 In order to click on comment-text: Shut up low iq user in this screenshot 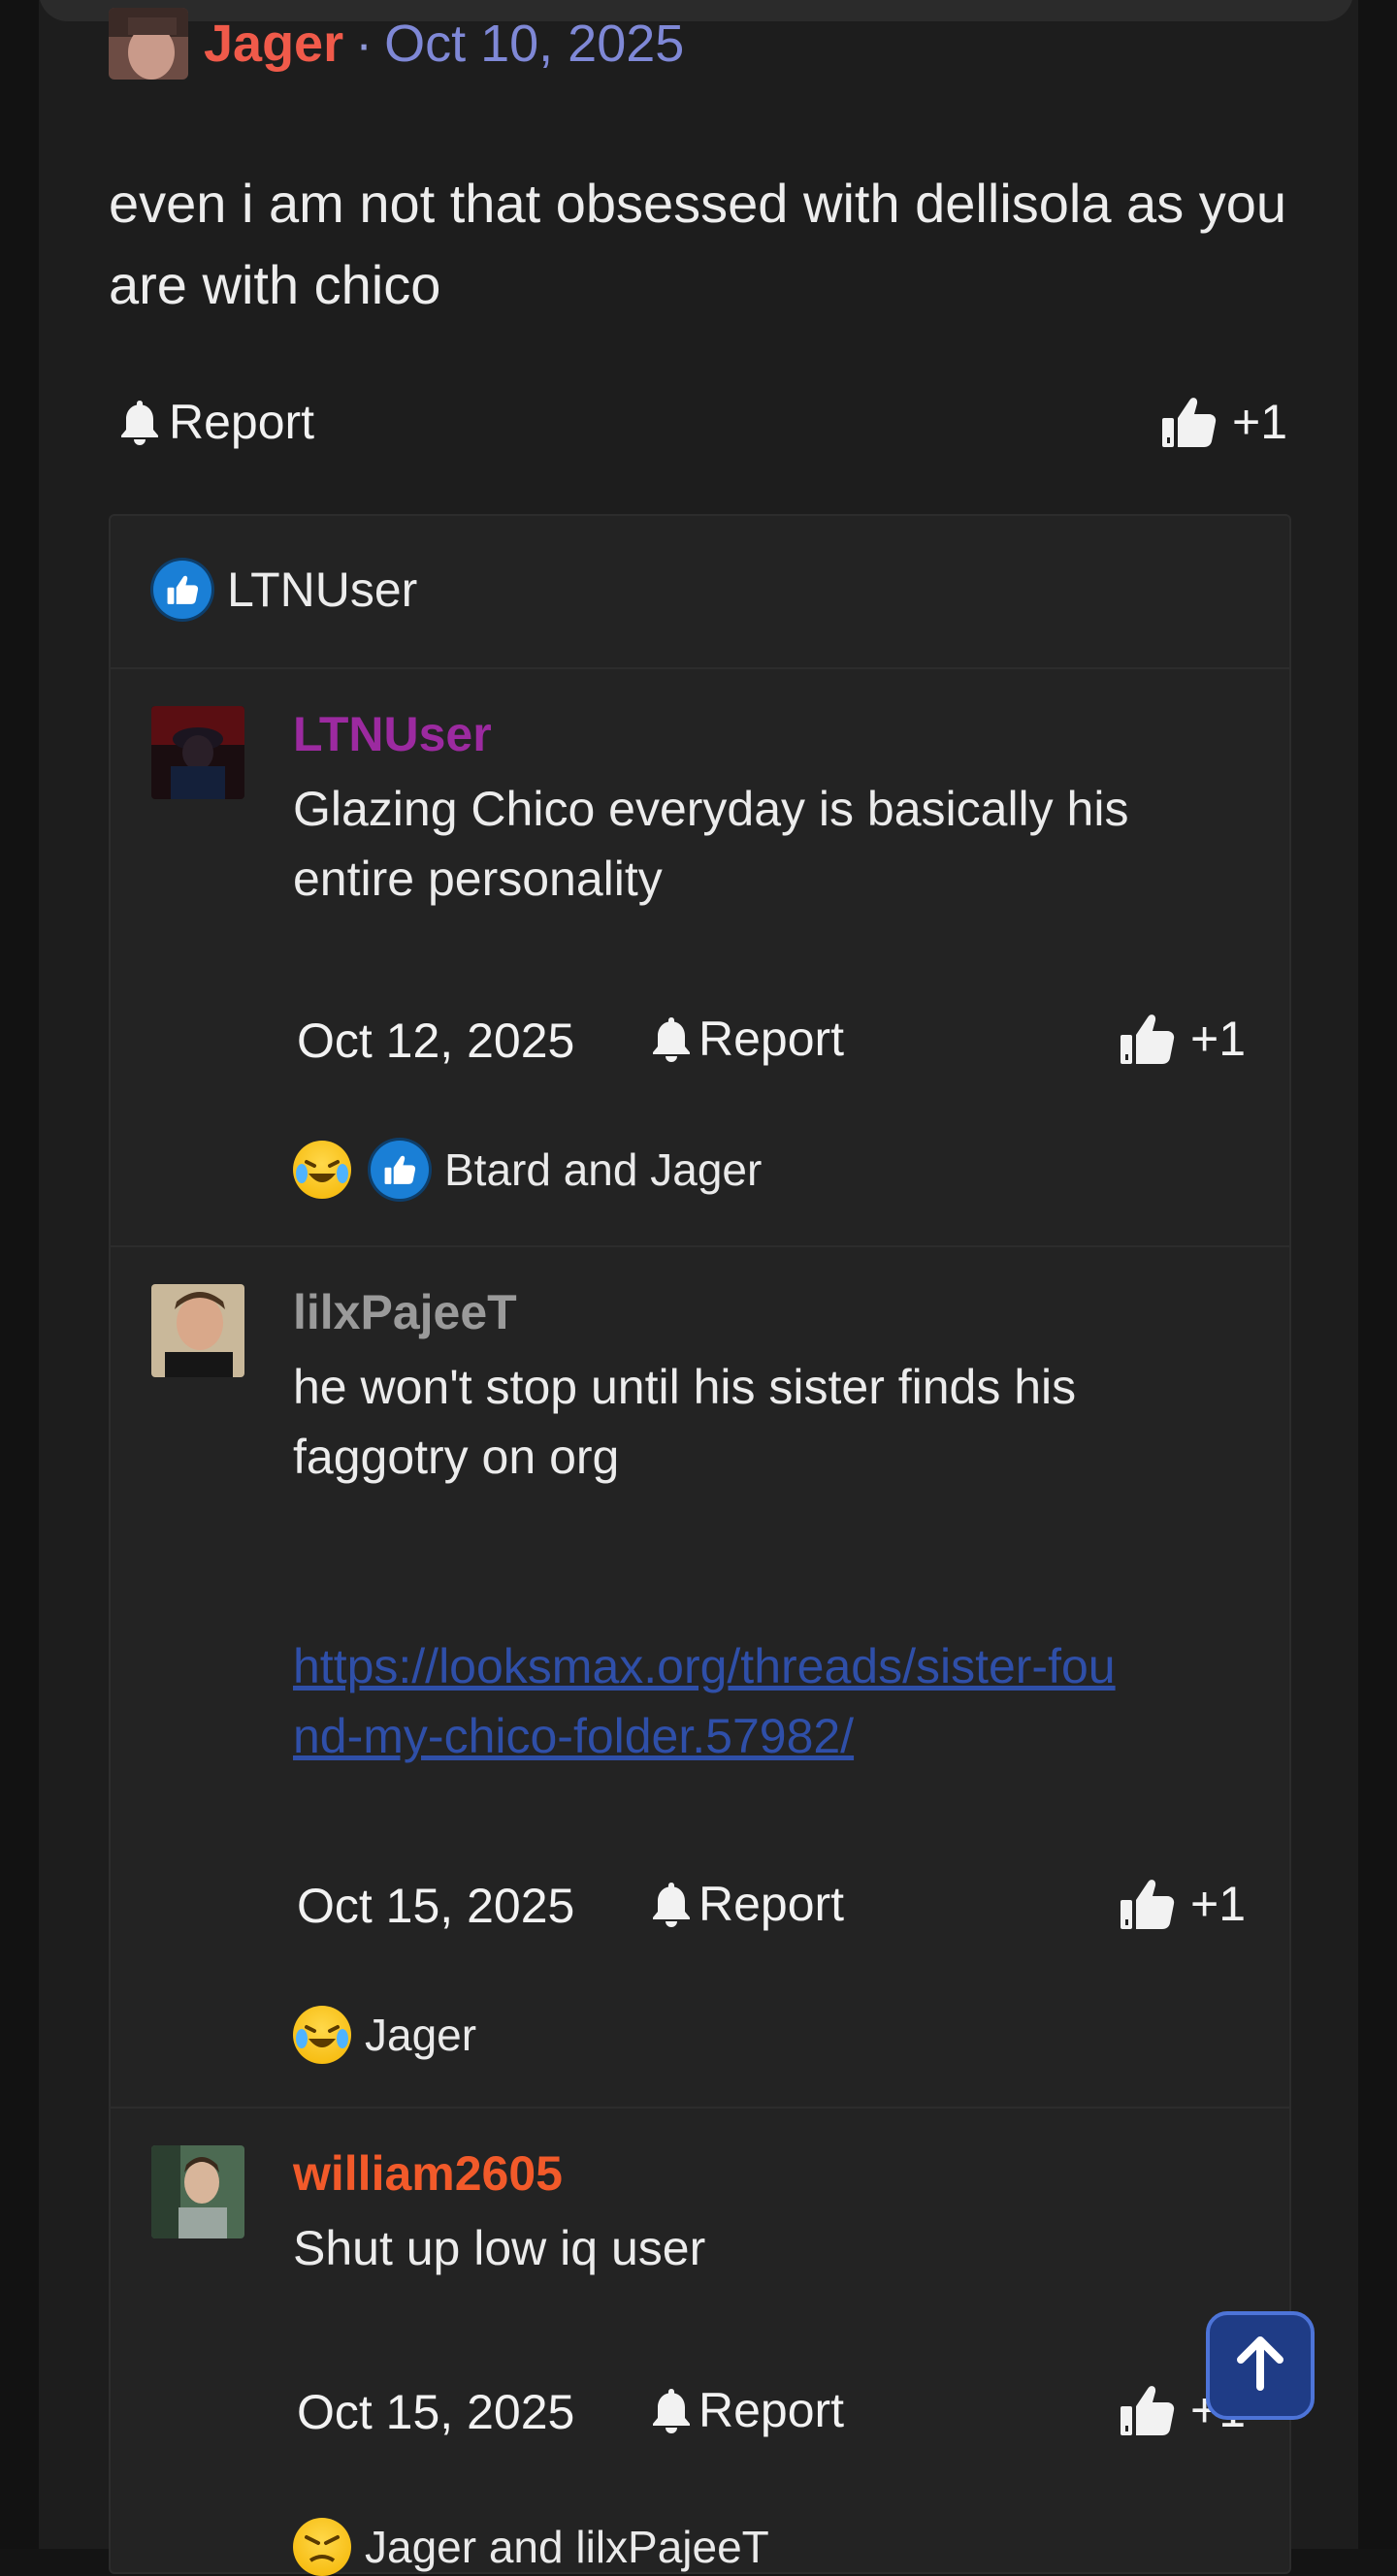, I will do `click(499, 2248)`.